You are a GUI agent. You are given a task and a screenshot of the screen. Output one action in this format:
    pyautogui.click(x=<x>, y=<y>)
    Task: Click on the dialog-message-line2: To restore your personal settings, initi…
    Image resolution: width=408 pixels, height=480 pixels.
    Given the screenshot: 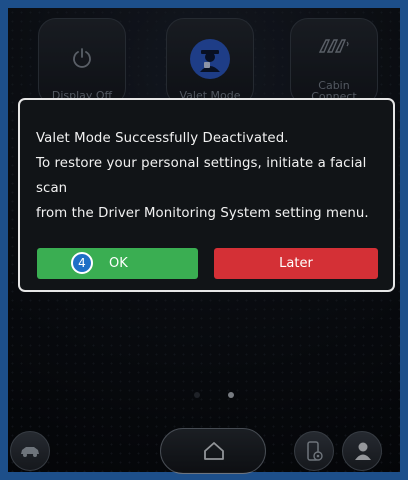 What is the action you would take?
    pyautogui.click(x=201, y=176)
    